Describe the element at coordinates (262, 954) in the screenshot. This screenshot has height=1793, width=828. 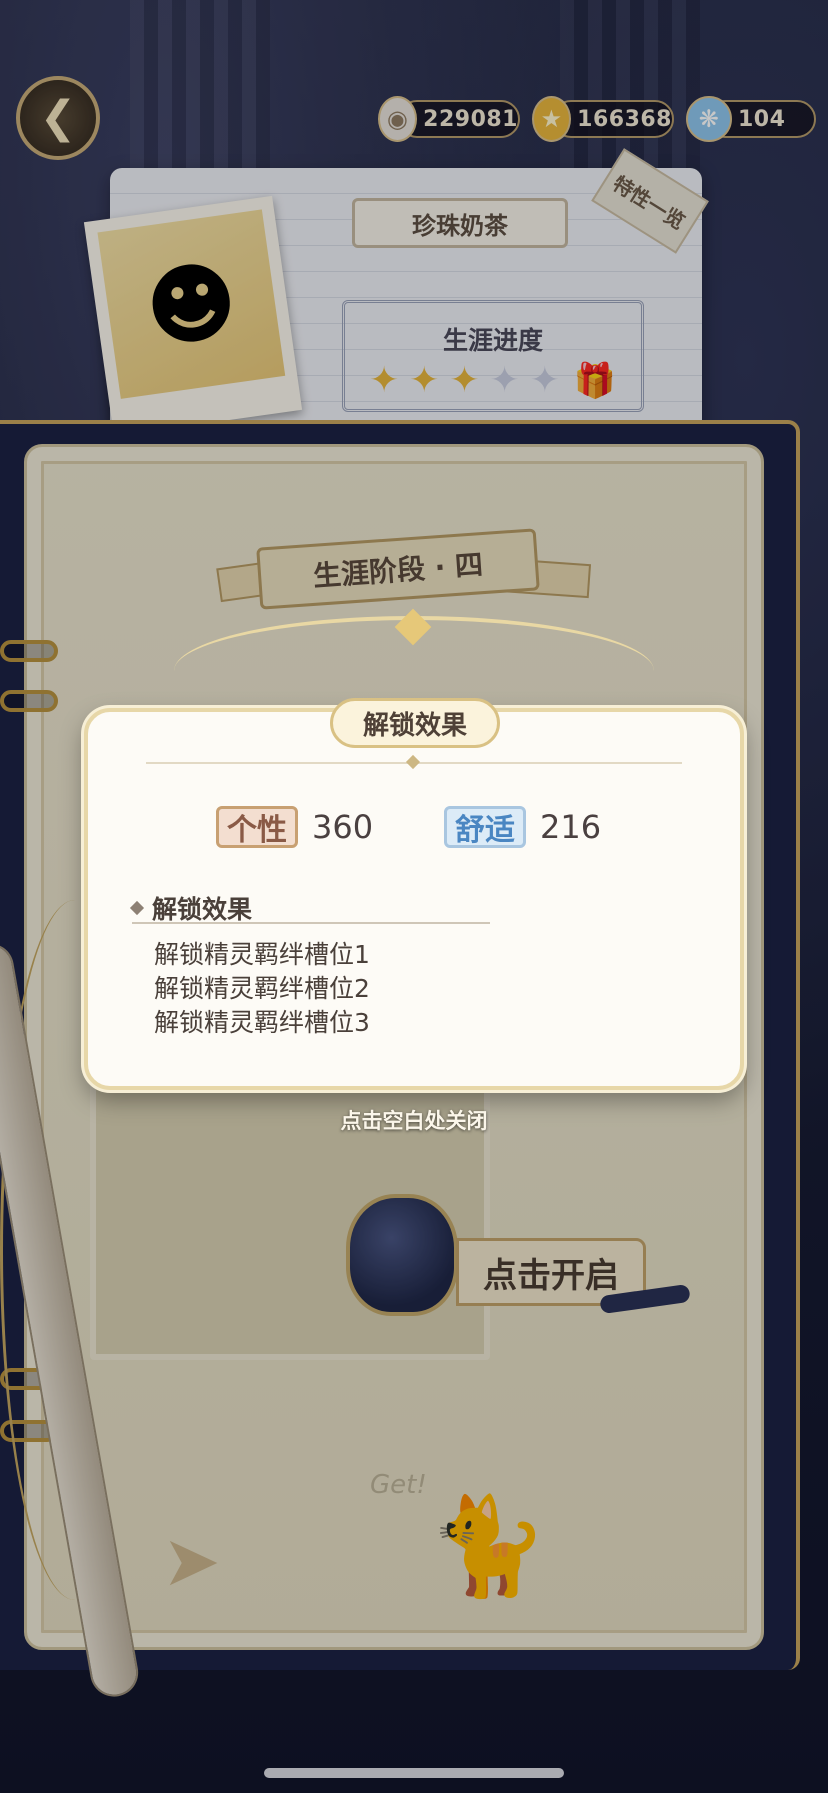
I see `unlock-effect-item: 解锁精灵羁绊槽位1` at that location.